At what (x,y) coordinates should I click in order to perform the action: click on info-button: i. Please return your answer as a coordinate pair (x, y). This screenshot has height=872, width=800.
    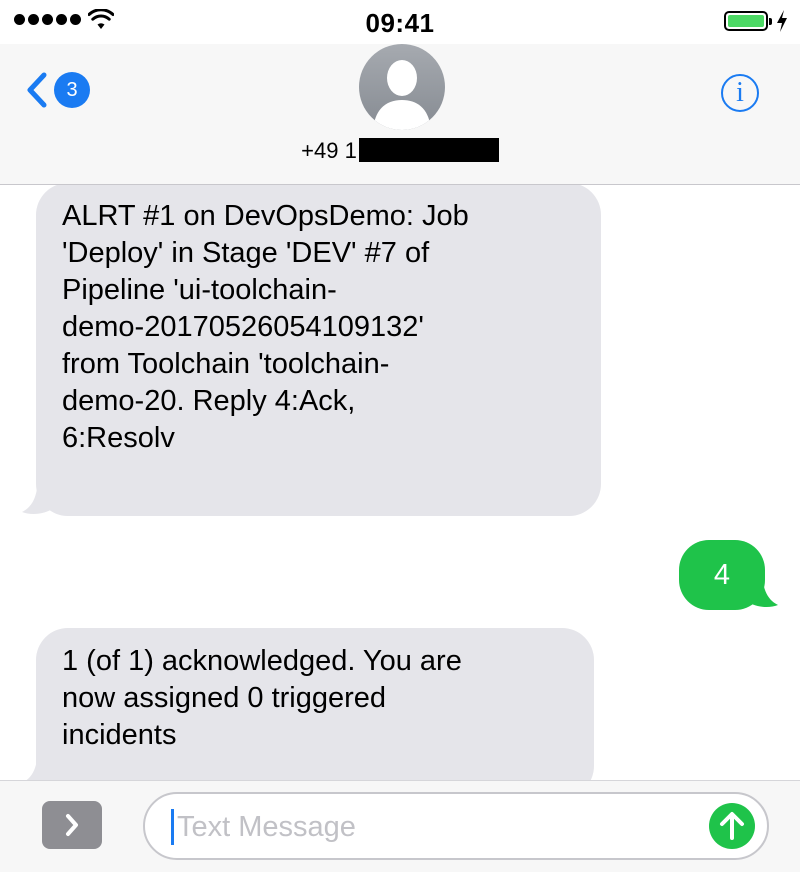
    Looking at the image, I should click on (740, 93).